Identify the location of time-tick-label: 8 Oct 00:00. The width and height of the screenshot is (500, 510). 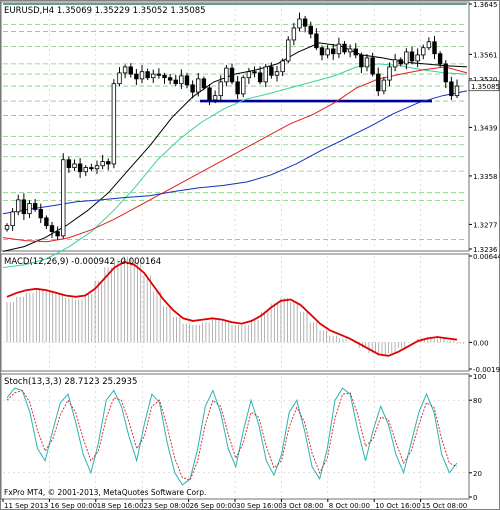
(349, 506).